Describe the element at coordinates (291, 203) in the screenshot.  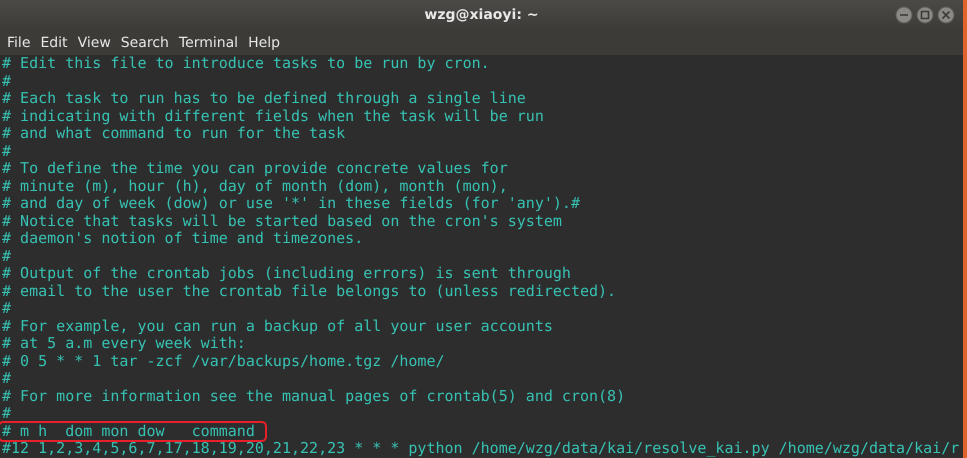
I see `terminal-line: # and day of week (dow) or use '*' in these fields (for 'any').#` at that location.